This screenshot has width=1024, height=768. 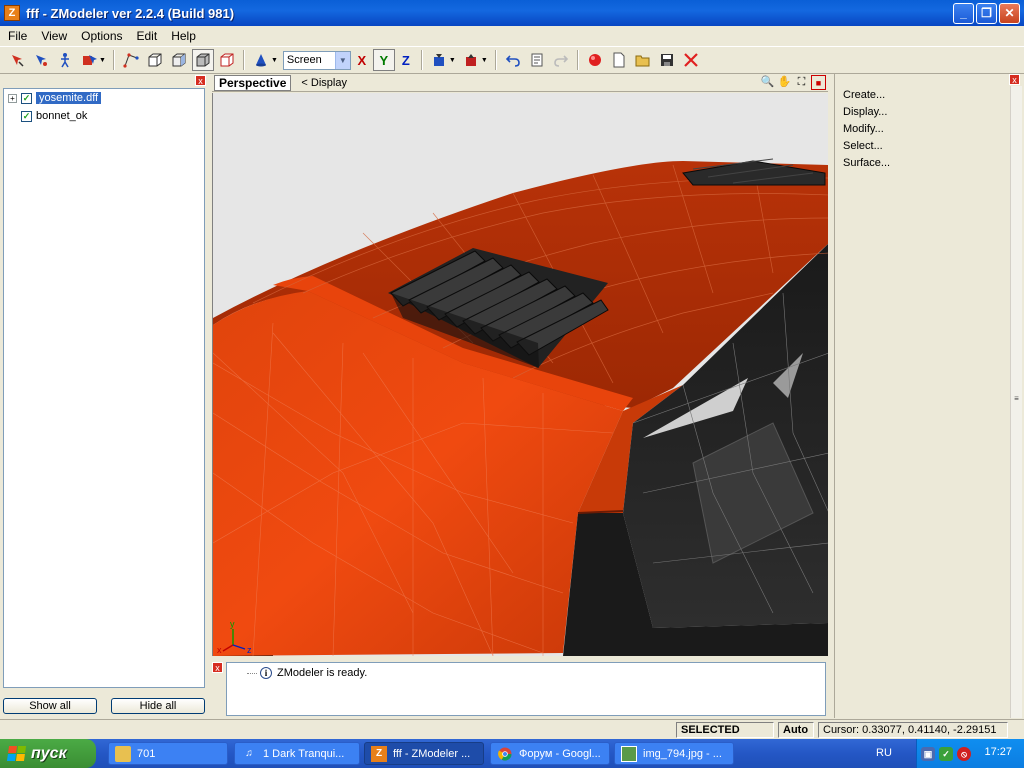 I want to click on log-entry: i ZModeler is ready., so click(x=307, y=673).